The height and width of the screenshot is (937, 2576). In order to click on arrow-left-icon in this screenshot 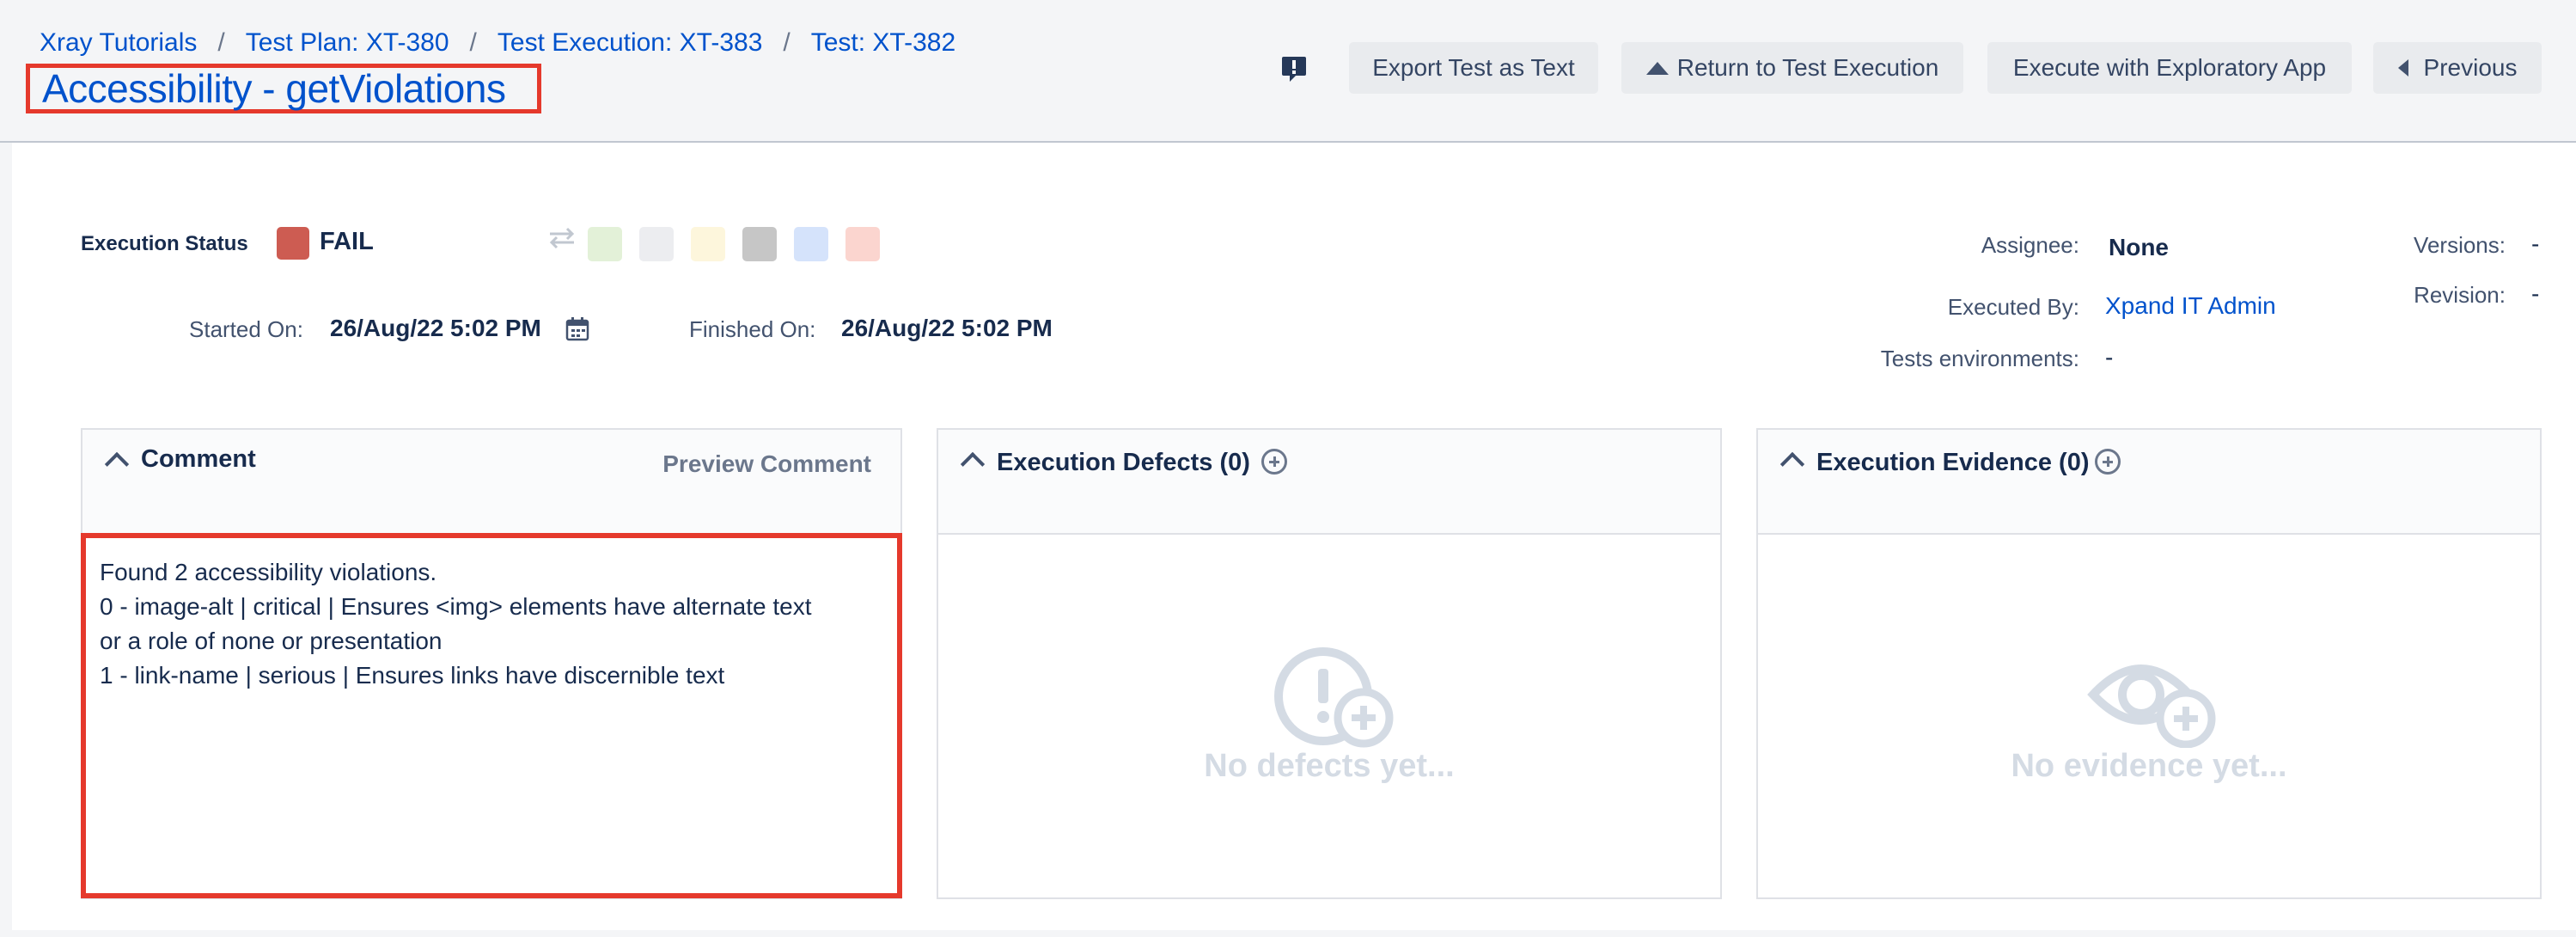, I will do `click(2402, 68)`.